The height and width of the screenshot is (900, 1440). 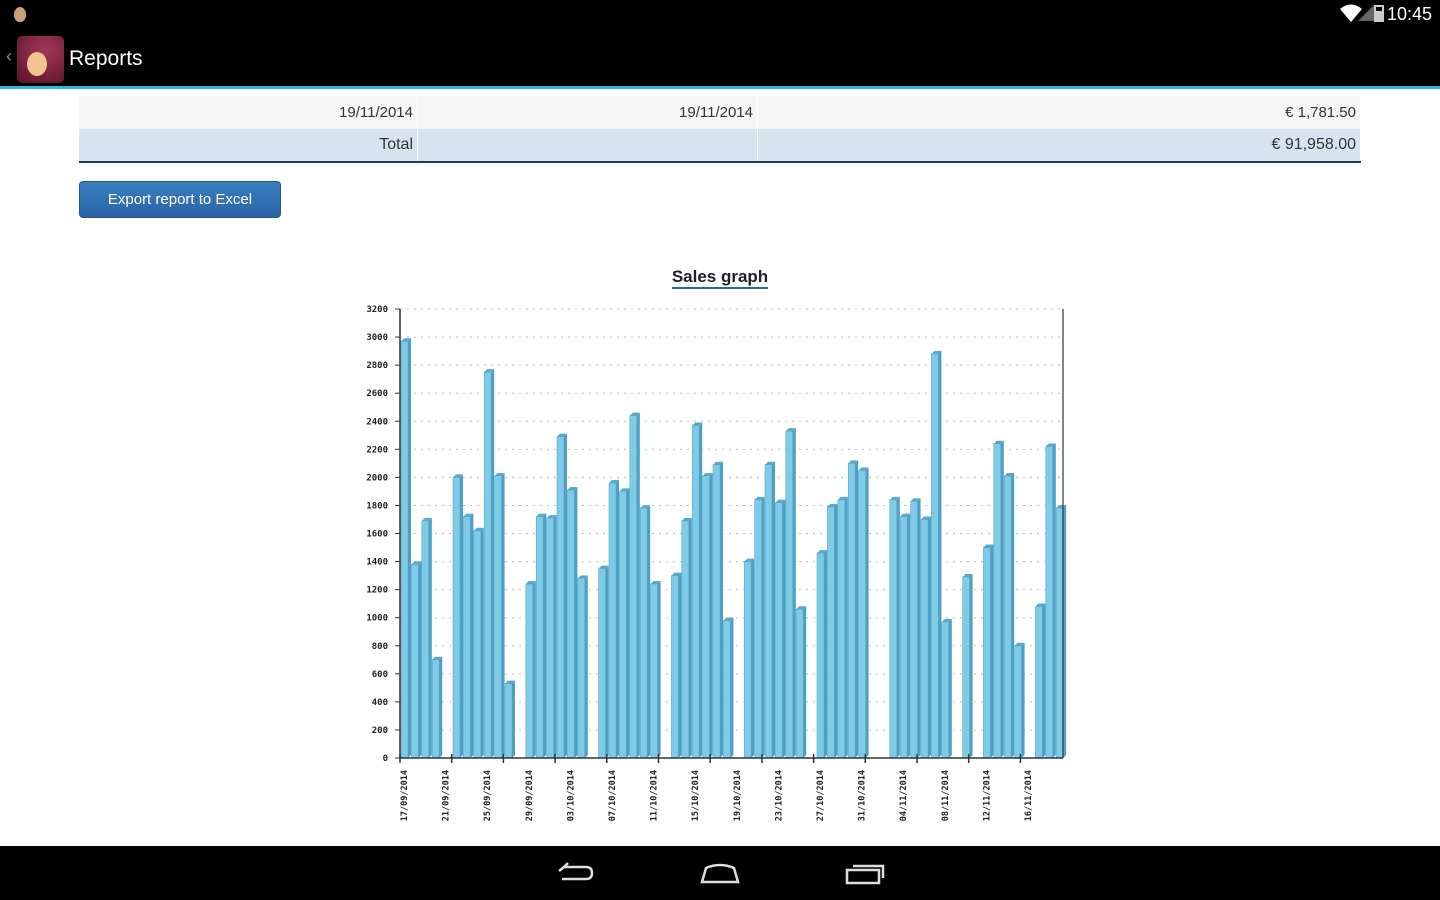 I want to click on y-tick-label: 1800, so click(x=377, y=506).